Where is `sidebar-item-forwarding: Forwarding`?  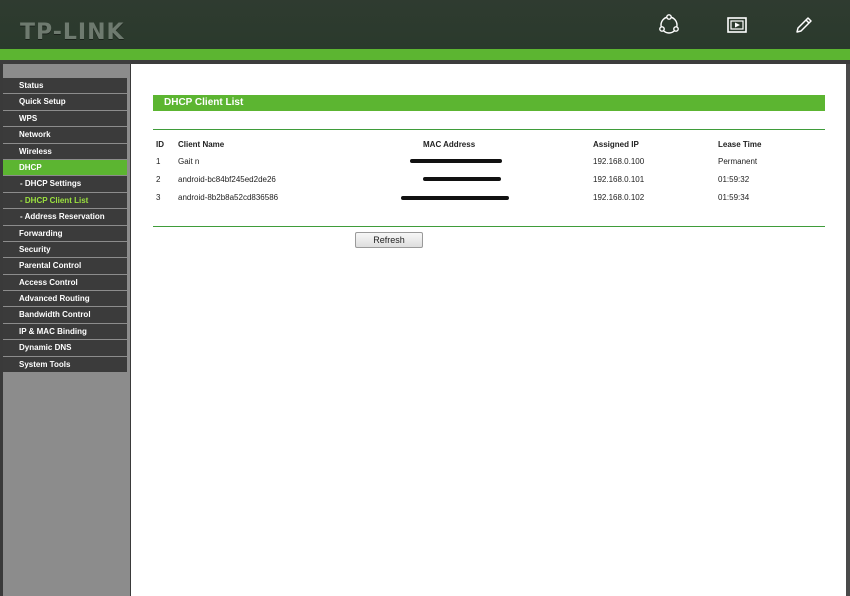 sidebar-item-forwarding: Forwarding is located at coordinates (65, 233).